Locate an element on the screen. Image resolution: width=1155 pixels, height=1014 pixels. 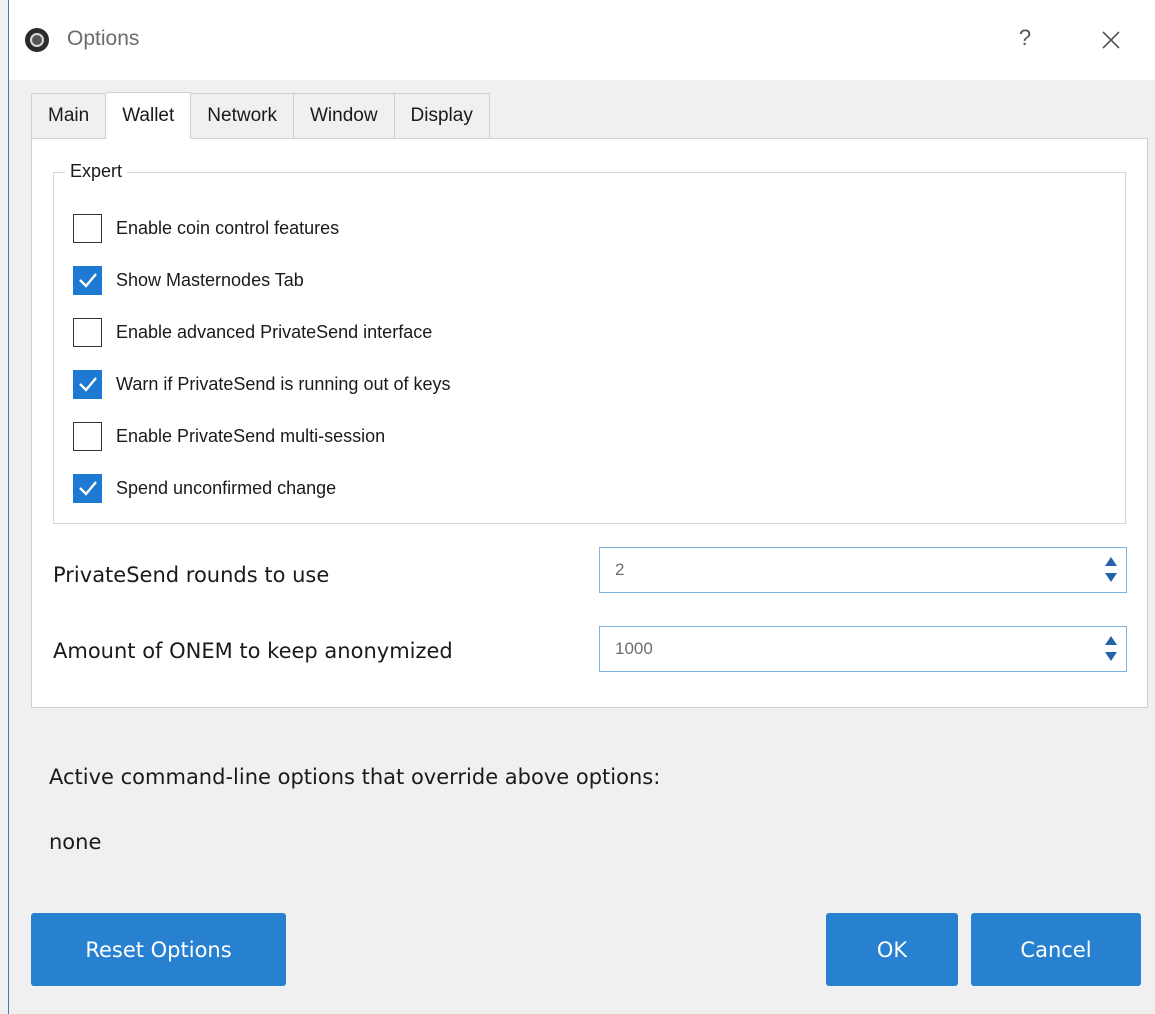
cancel-button: Cancel is located at coordinates (1056, 949).